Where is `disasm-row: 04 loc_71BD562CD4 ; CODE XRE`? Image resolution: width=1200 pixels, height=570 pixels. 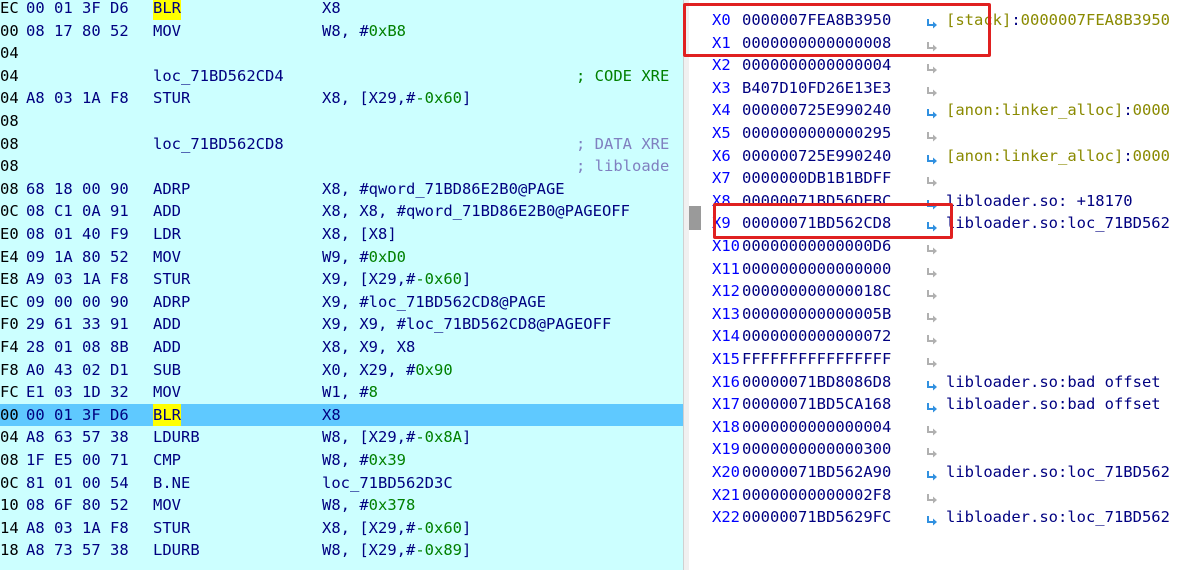 disasm-row: 04 loc_71BD562CD4 ; CODE XRE is located at coordinates (341, 76).